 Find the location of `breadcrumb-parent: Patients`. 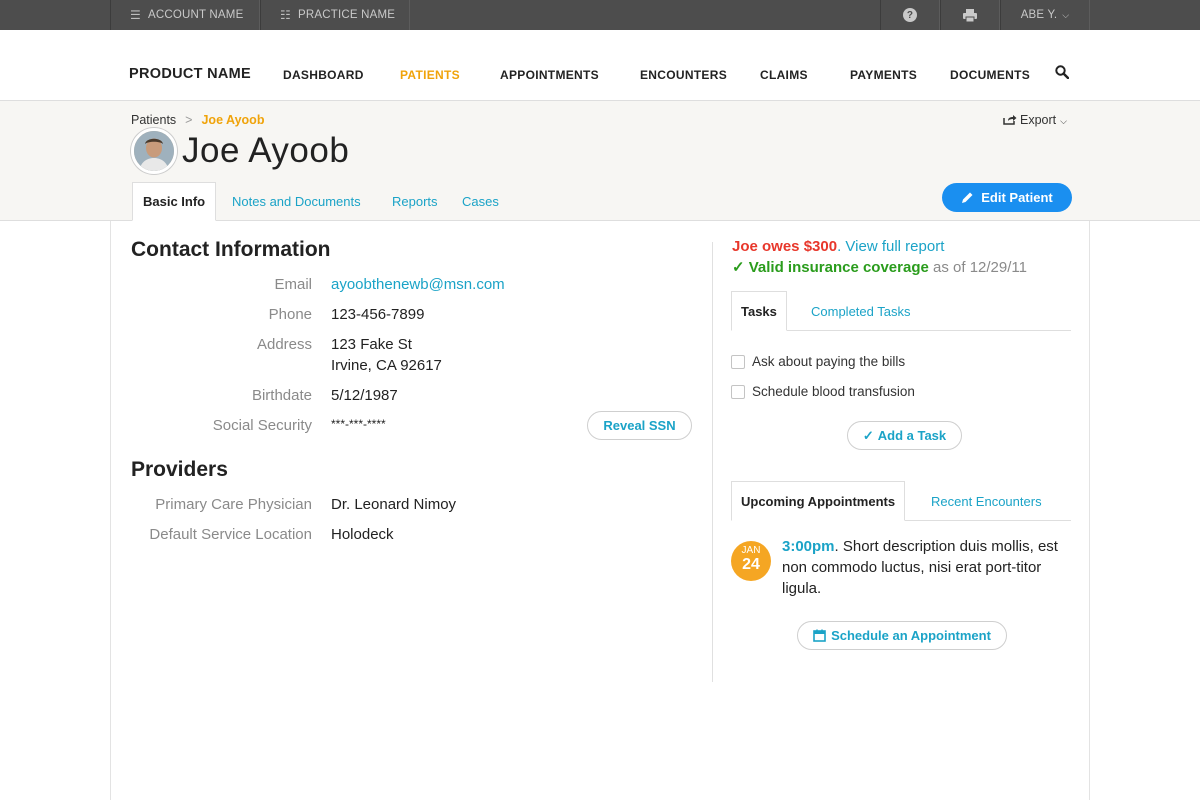

breadcrumb-parent: Patients is located at coordinates (153, 120).